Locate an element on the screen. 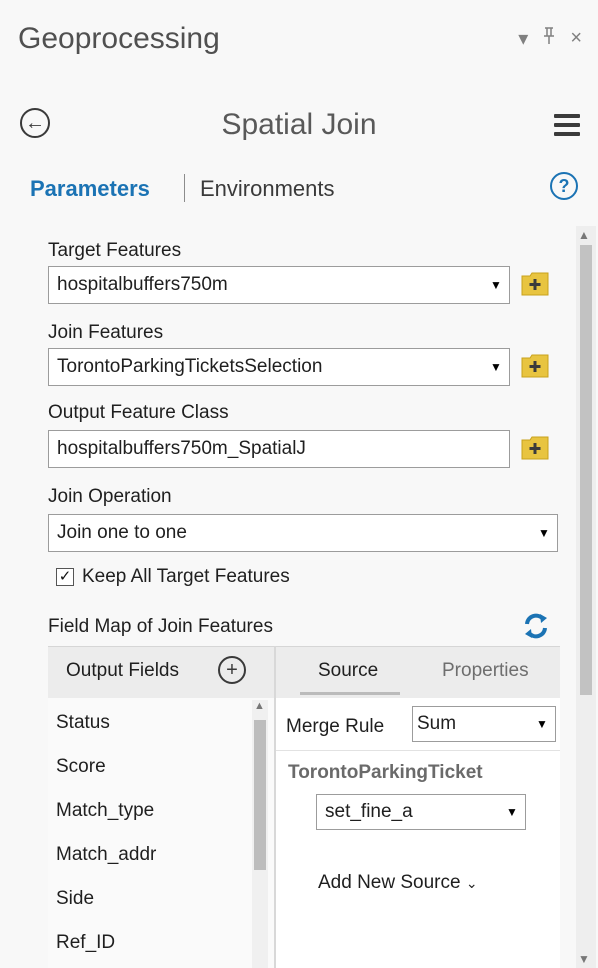 This screenshot has width=598, height=968. pane-title: Geoprocessing is located at coordinates (119, 38).